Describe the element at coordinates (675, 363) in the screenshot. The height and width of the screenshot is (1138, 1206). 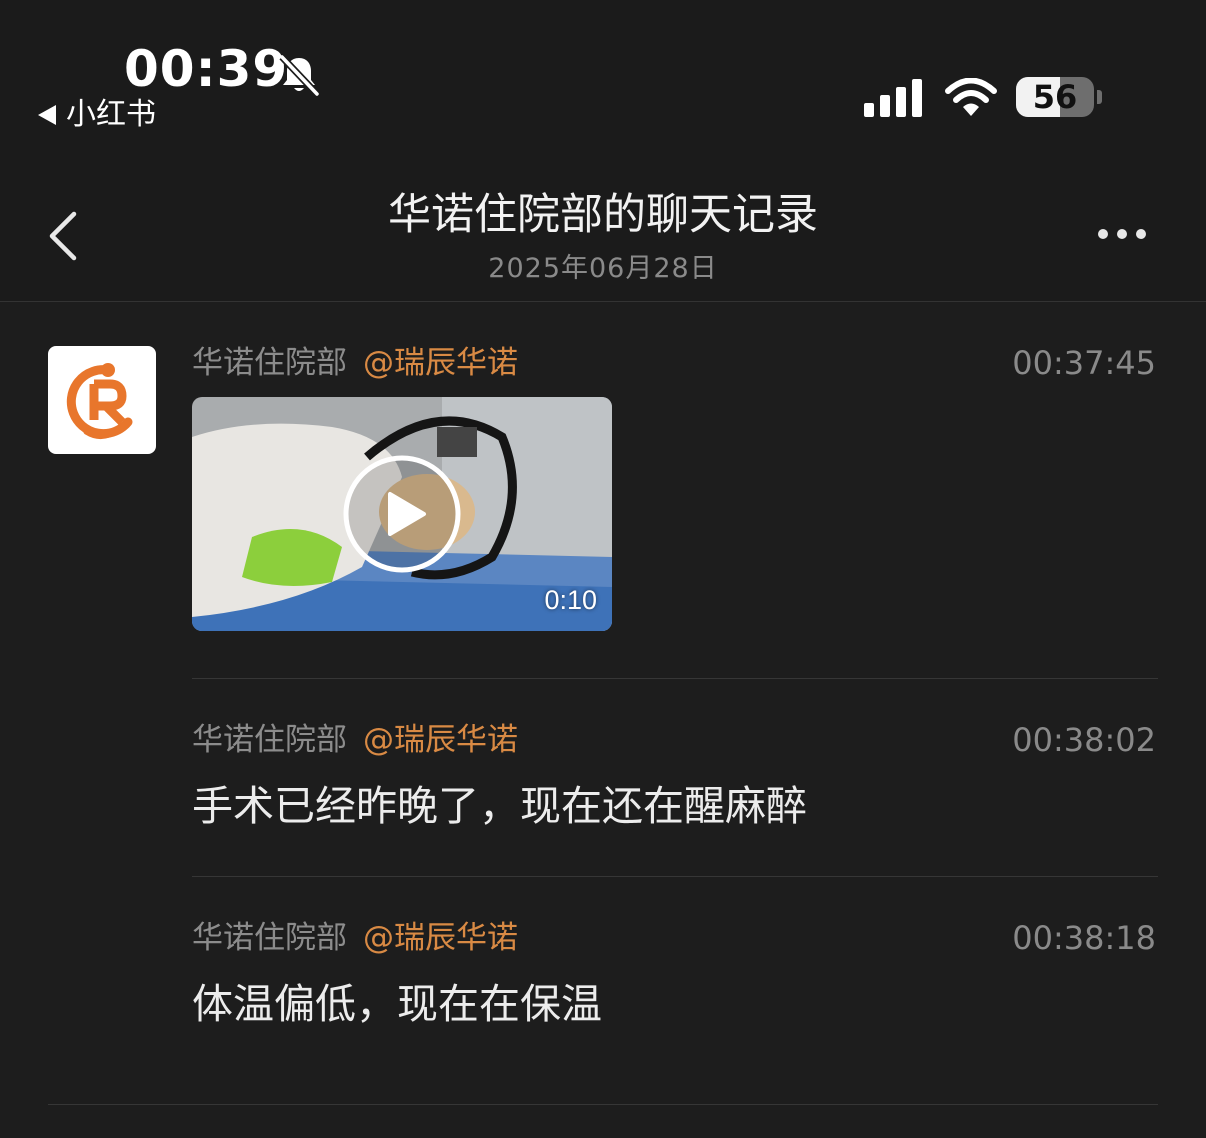
I see `message-item: 华诺住院部 @瑞辰华诺 00:37:45` at that location.